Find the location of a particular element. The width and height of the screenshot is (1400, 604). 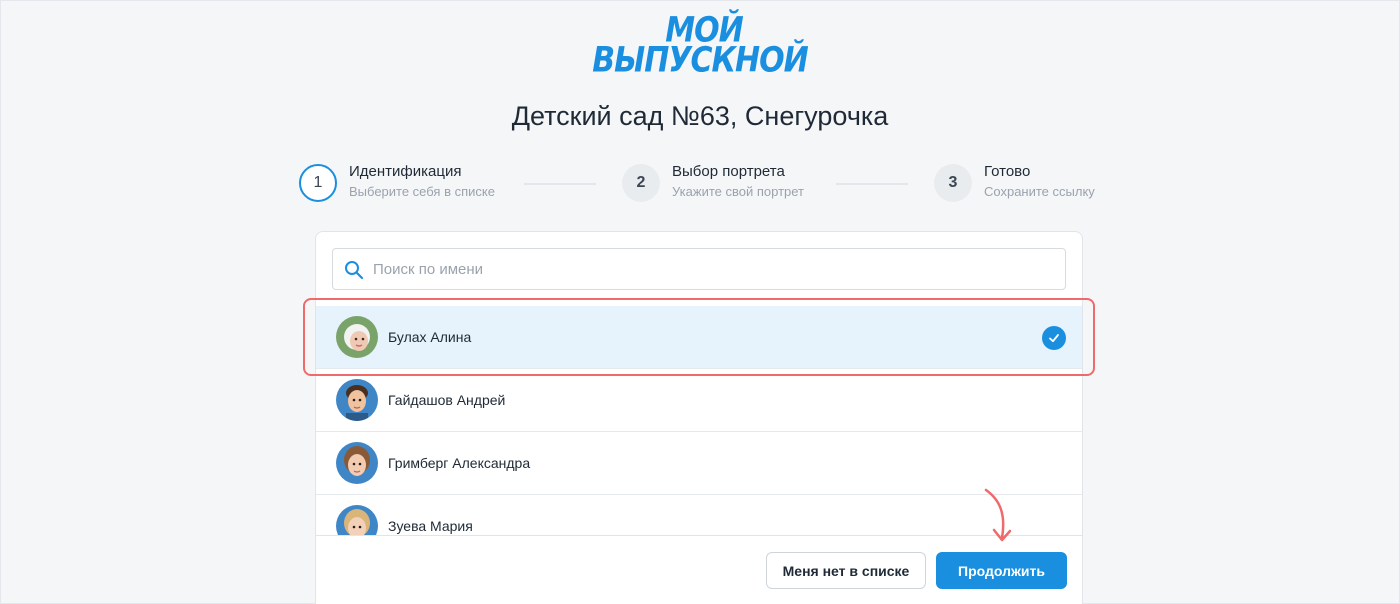

student-name: Гримберг Александра is located at coordinates (459, 463).